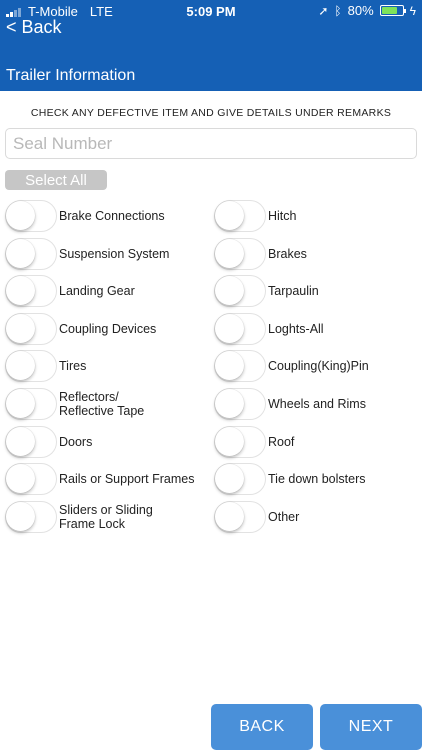  I want to click on checklist-item-hitch: Hitch, so click(255, 216).